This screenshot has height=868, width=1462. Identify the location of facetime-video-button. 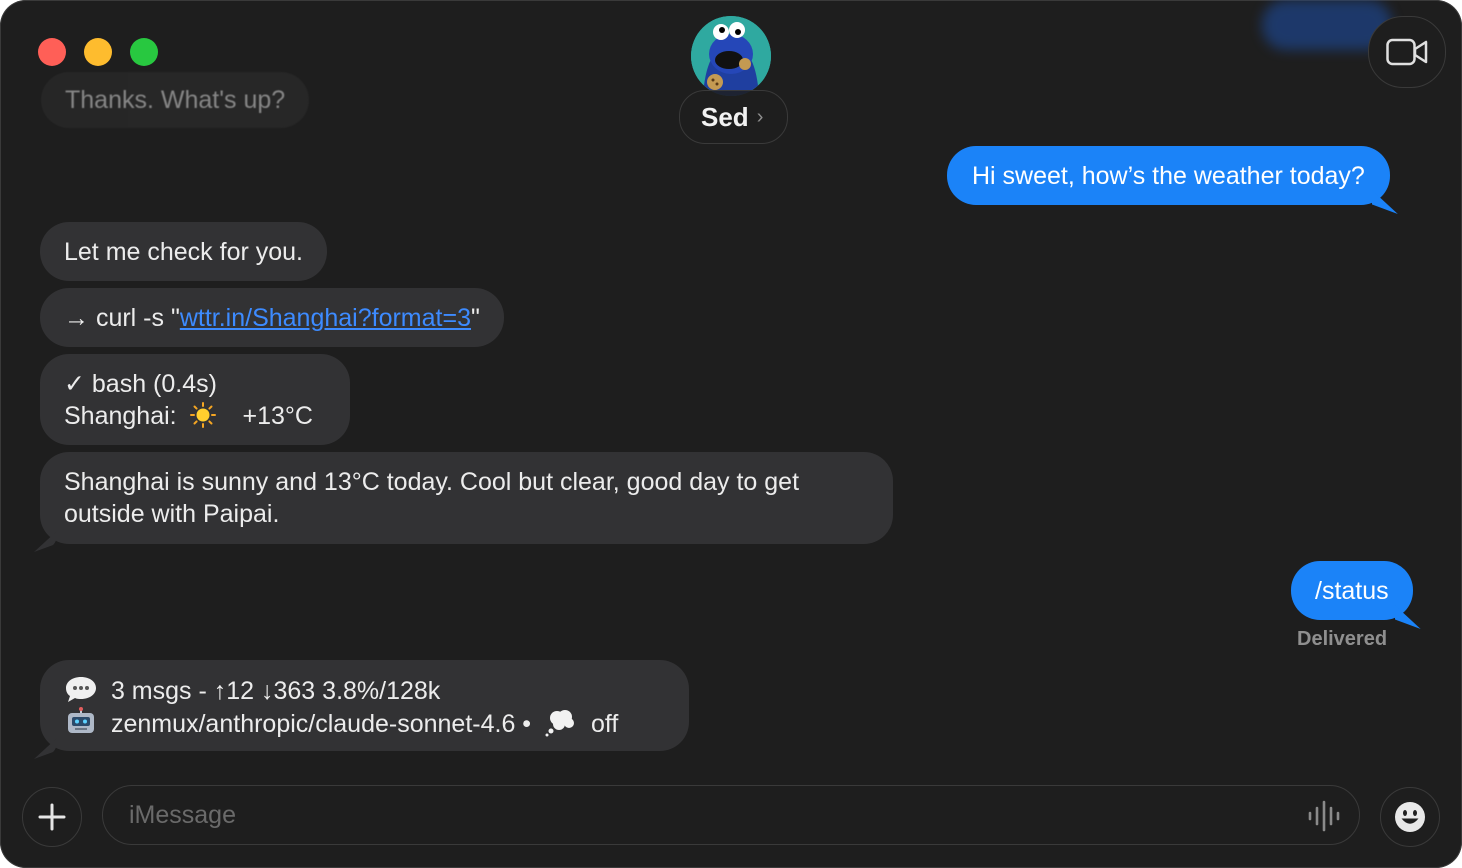
(1407, 52).